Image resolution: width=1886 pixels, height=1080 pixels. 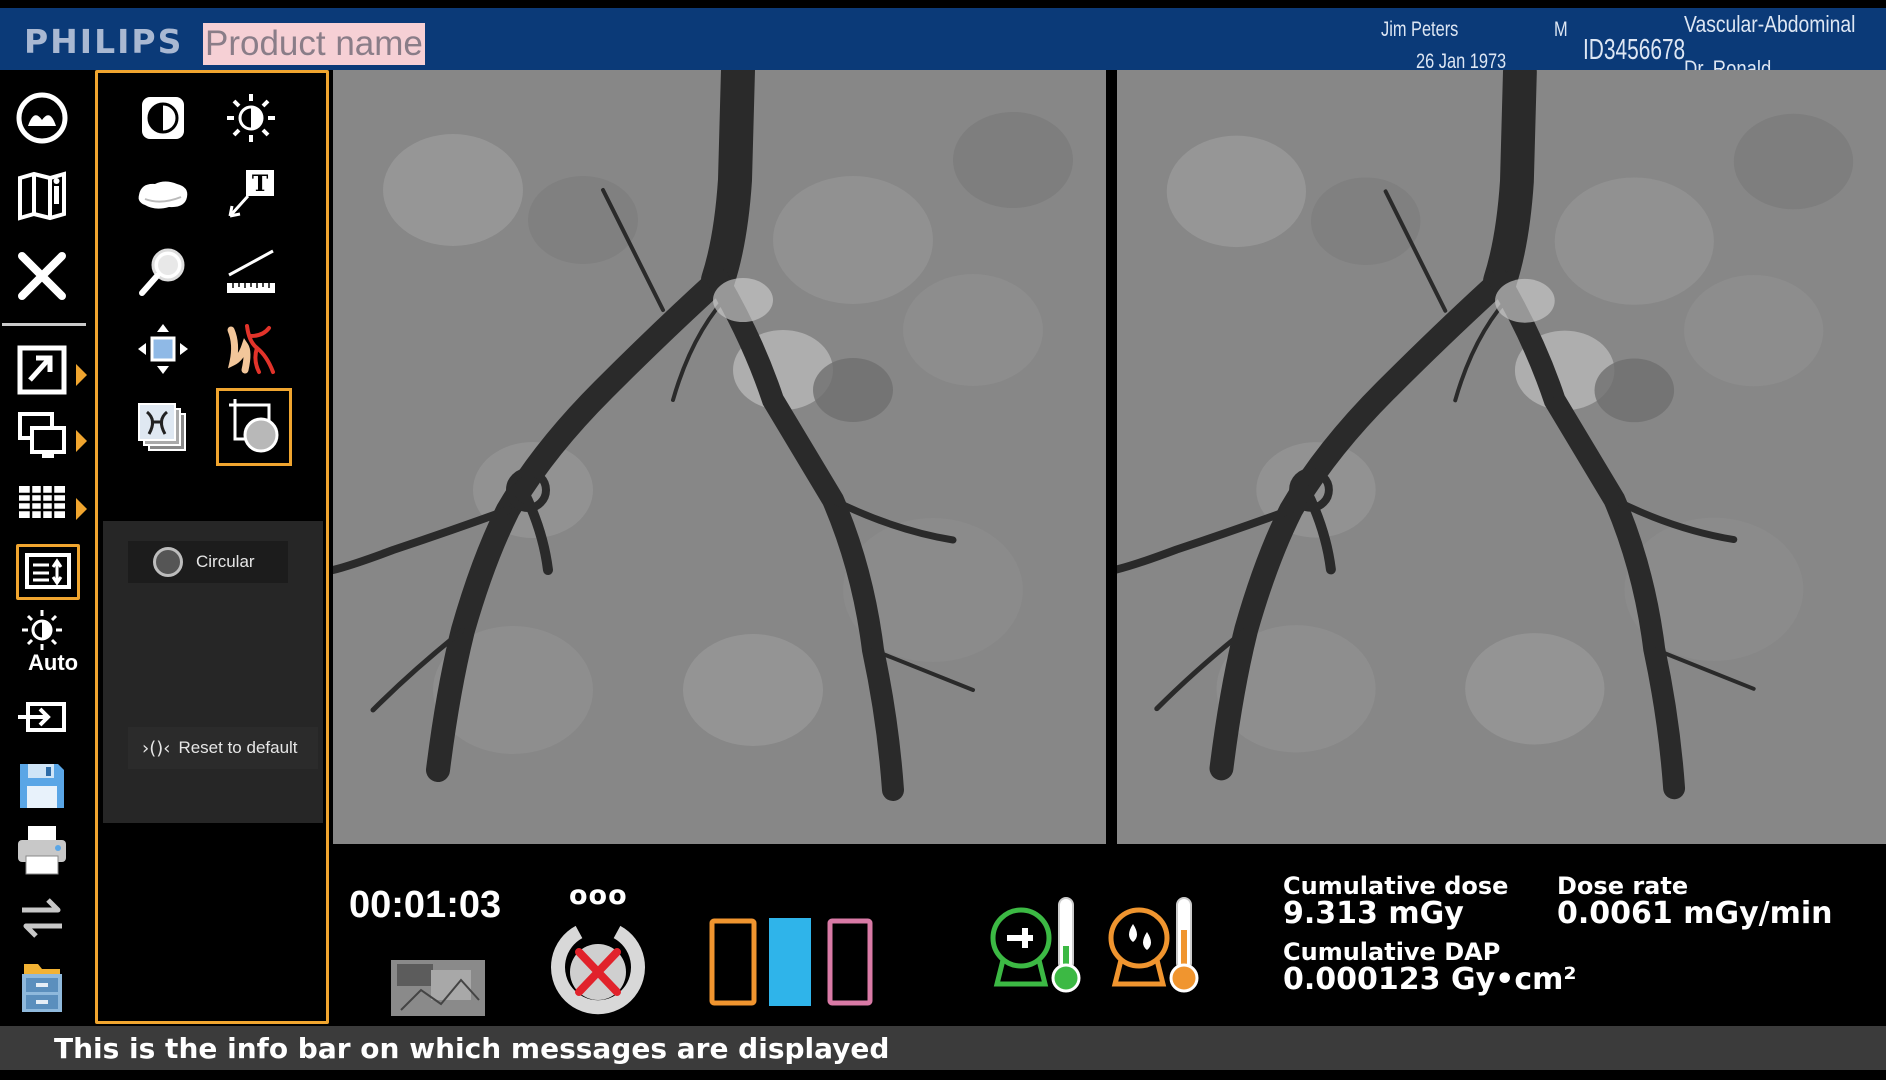 I want to click on play-review-button, so click(x=42, y=370).